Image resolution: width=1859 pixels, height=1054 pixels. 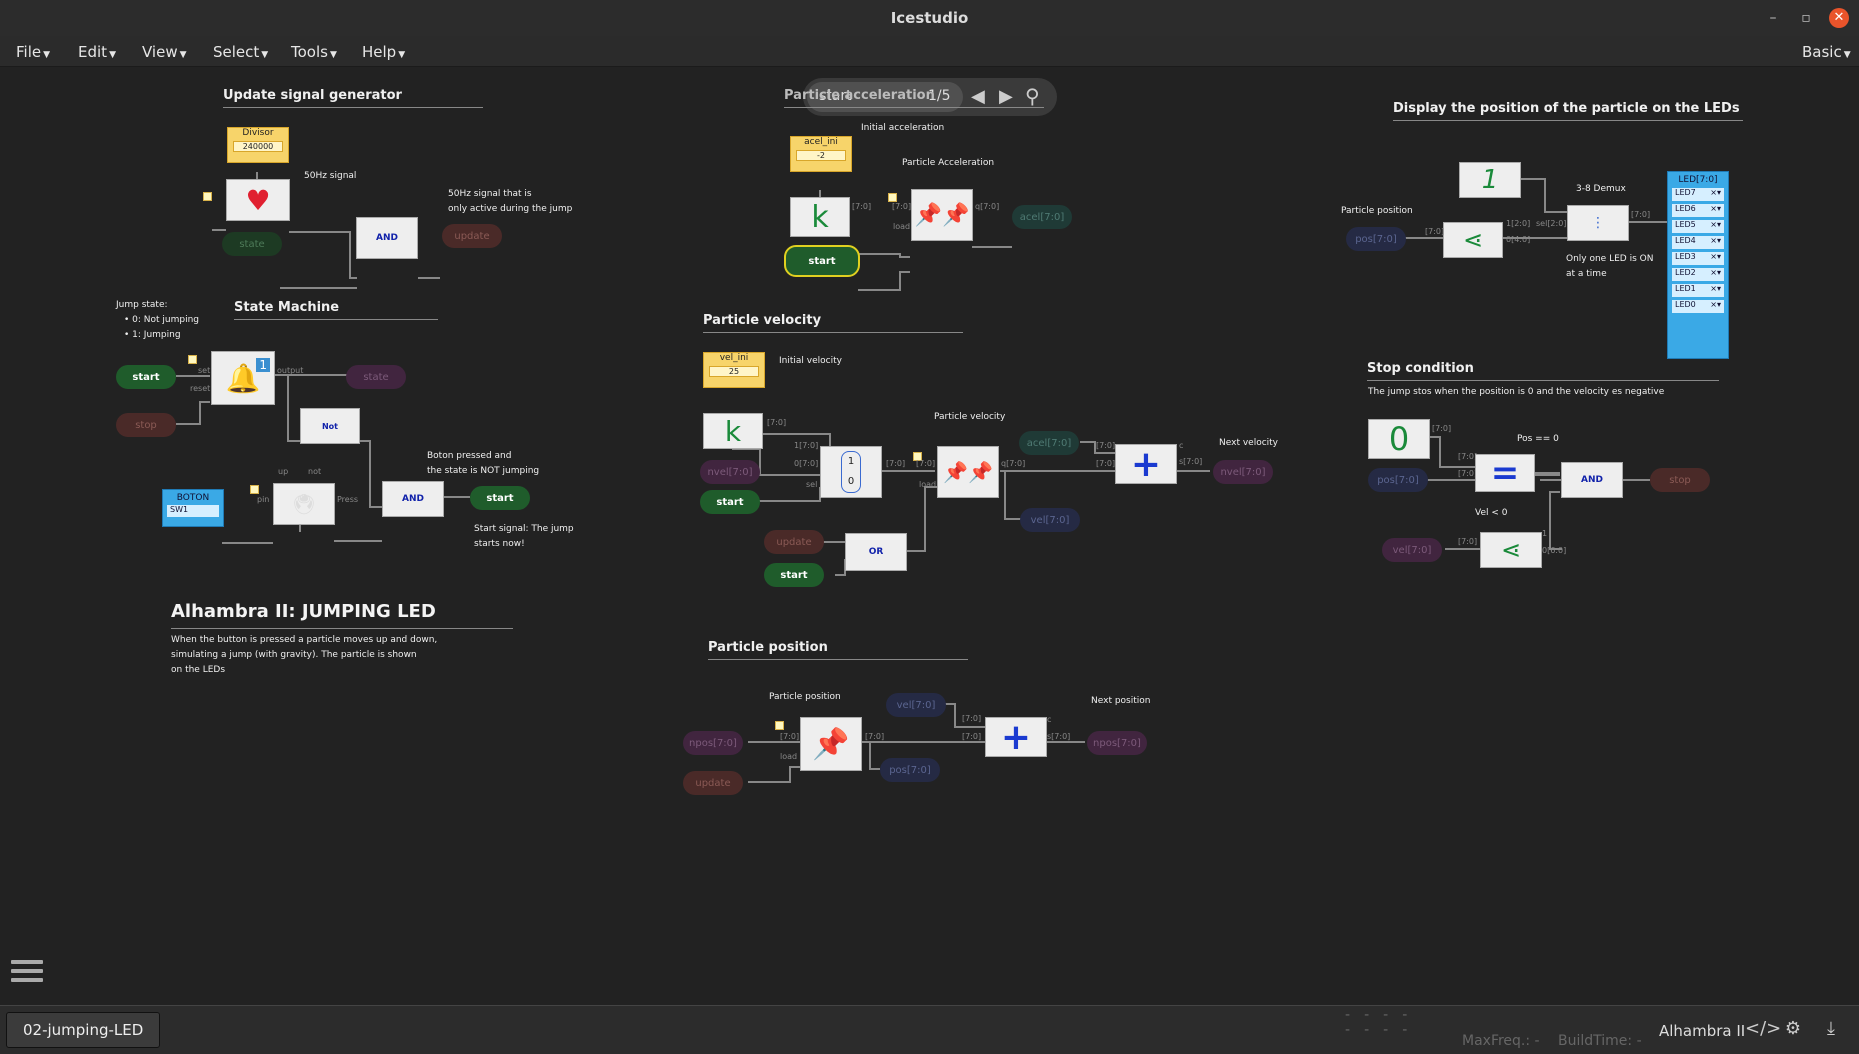 I want to click on menu-select: Select ▼, so click(x=240, y=52).